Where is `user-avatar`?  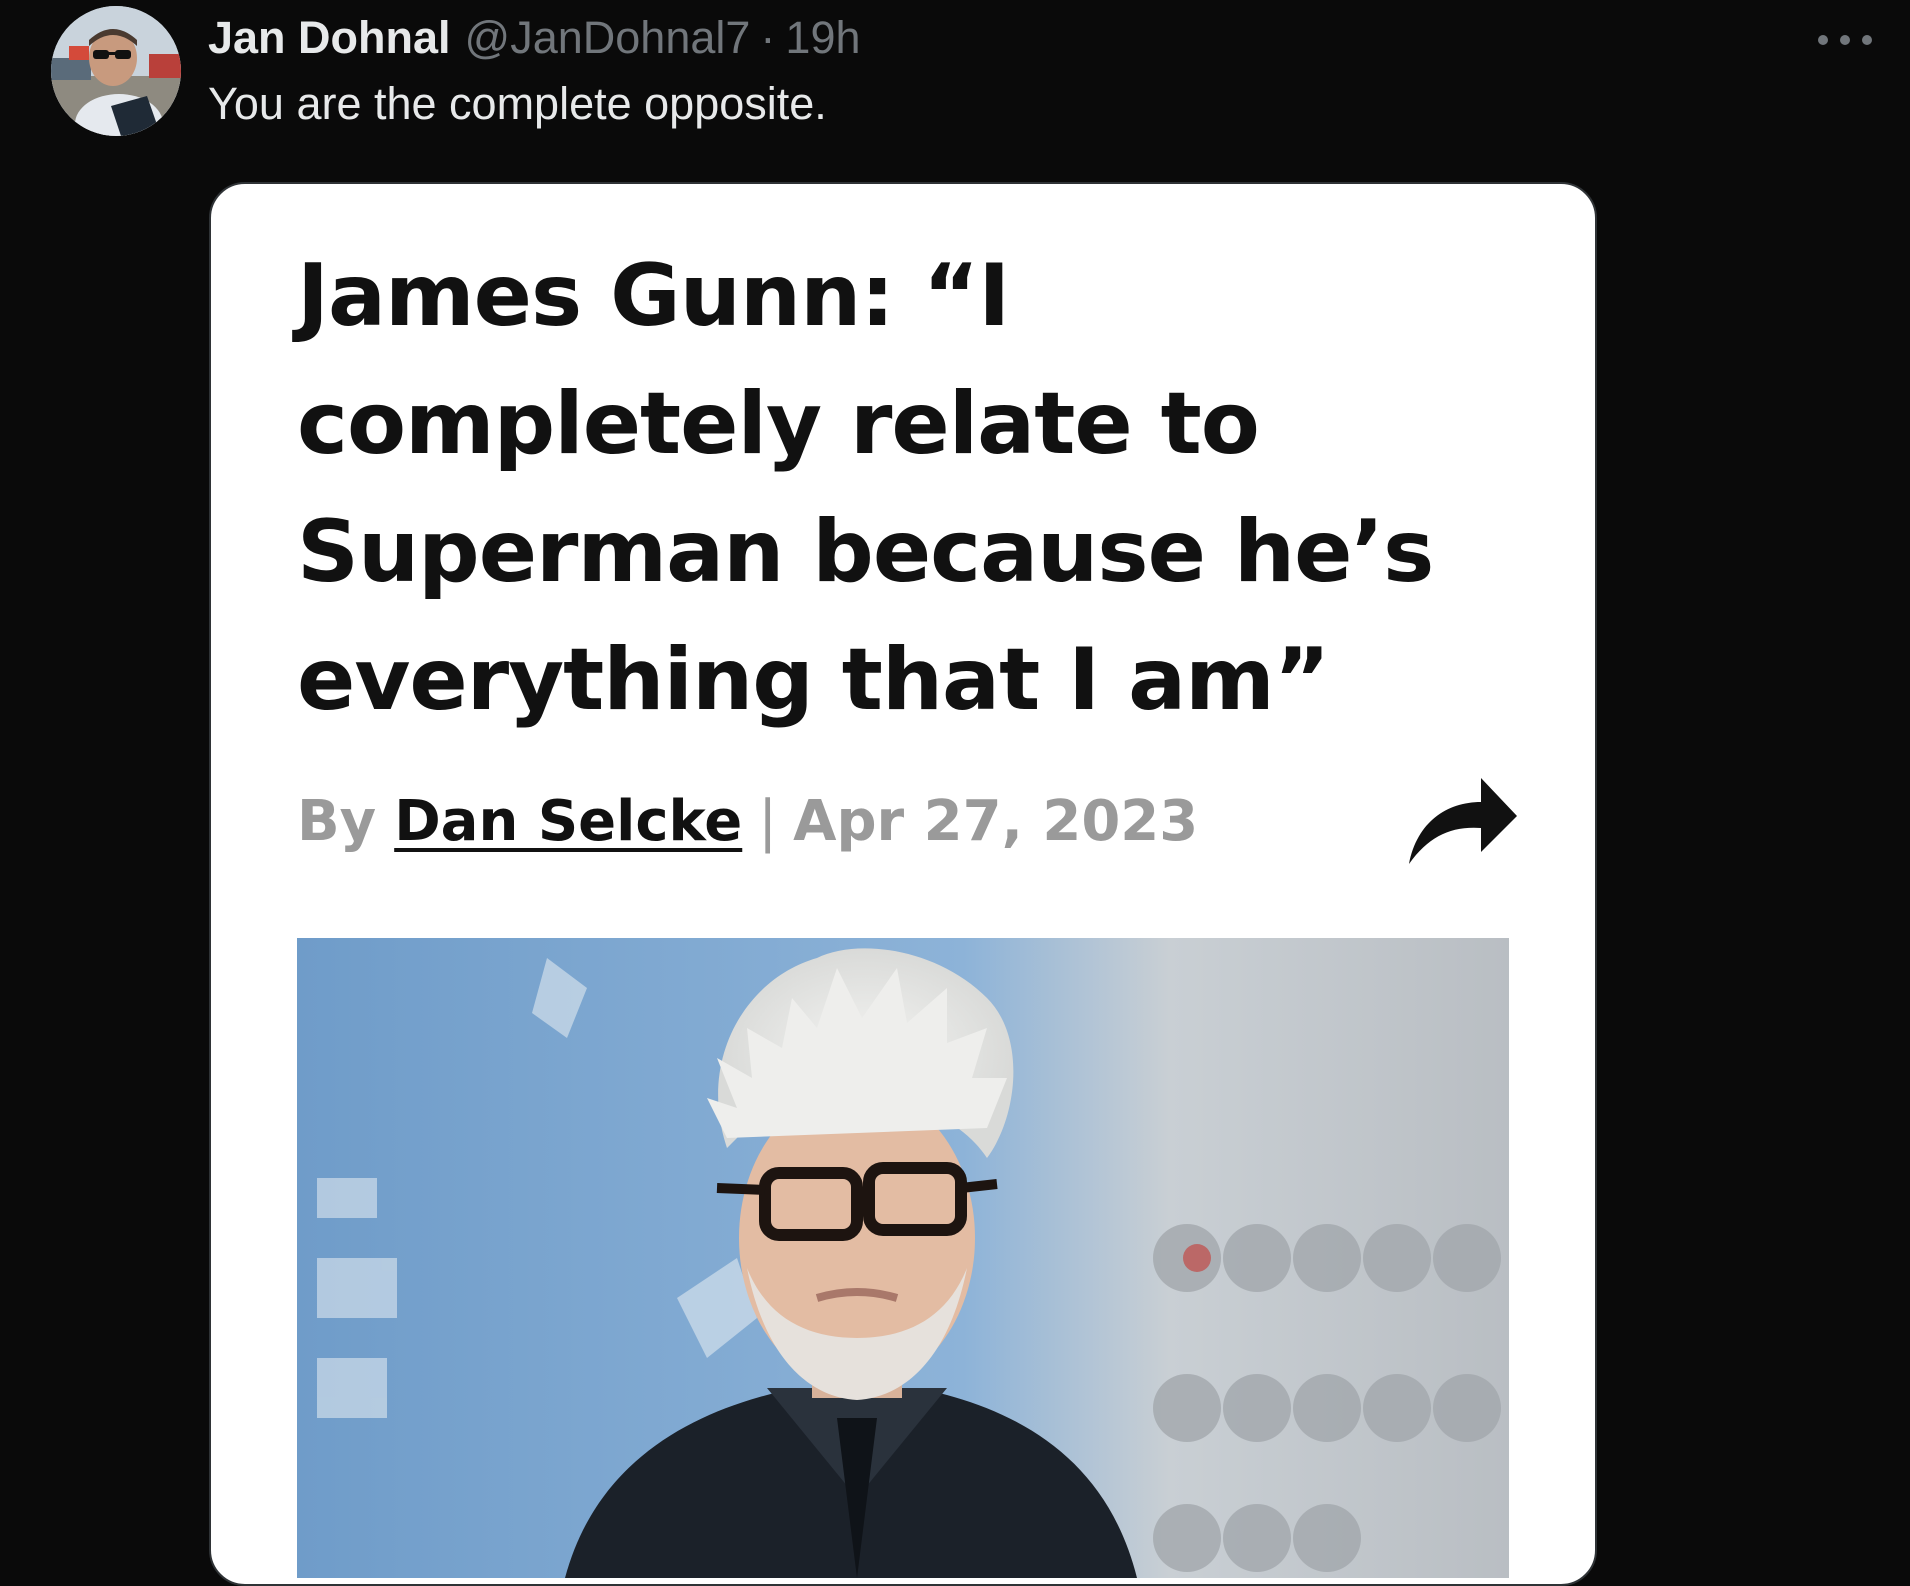 user-avatar is located at coordinates (116, 71).